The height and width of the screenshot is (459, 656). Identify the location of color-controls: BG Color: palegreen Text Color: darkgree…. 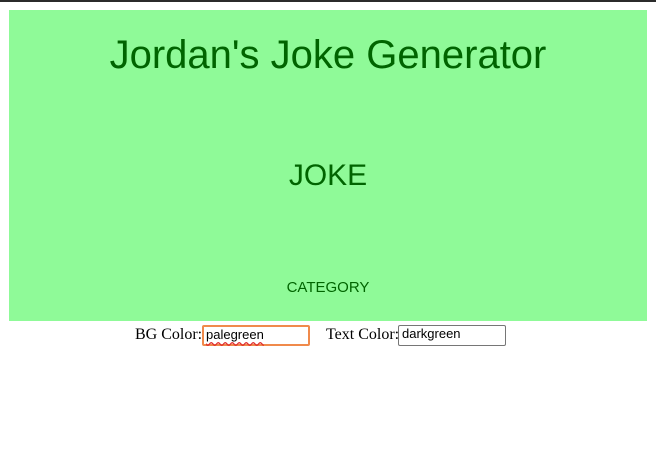
(328, 336).